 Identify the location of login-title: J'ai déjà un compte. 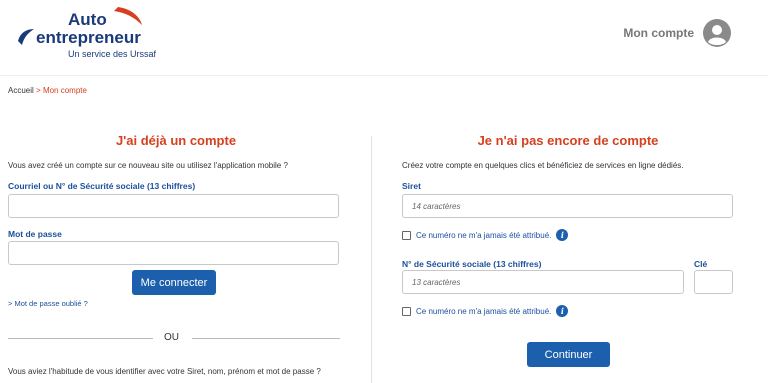
(176, 140).